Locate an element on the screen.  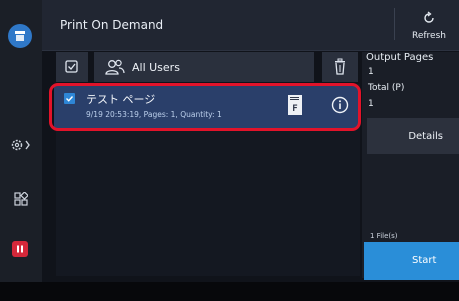
total-label: Total (P) is located at coordinates (386, 88).